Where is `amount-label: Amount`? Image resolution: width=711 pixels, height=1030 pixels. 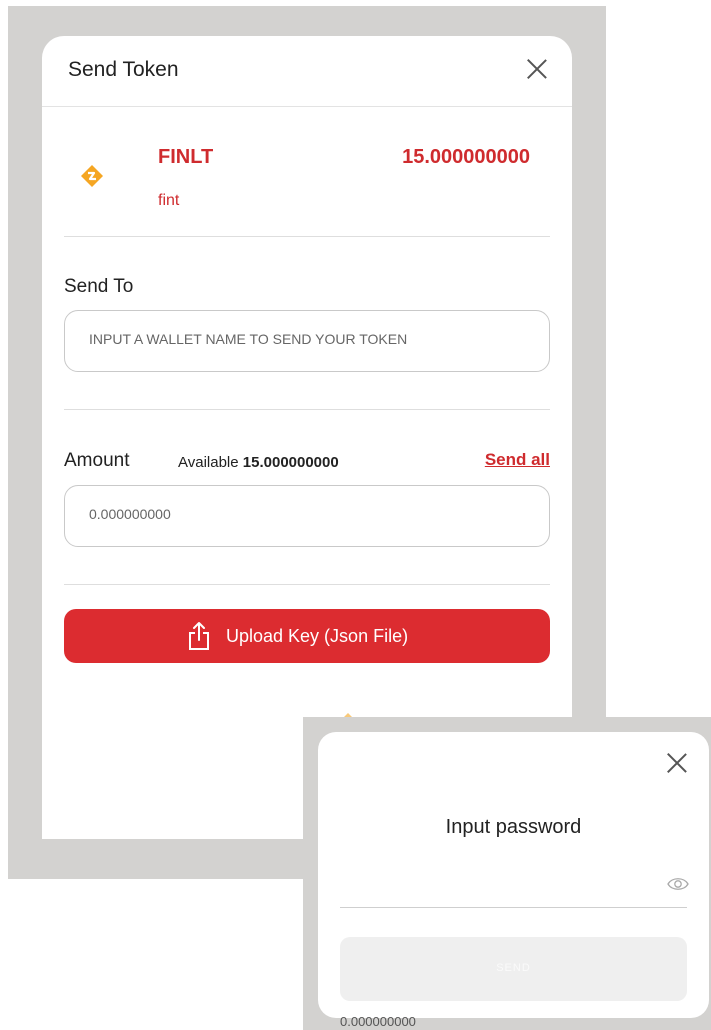
amount-label: Amount is located at coordinates (97, 460).